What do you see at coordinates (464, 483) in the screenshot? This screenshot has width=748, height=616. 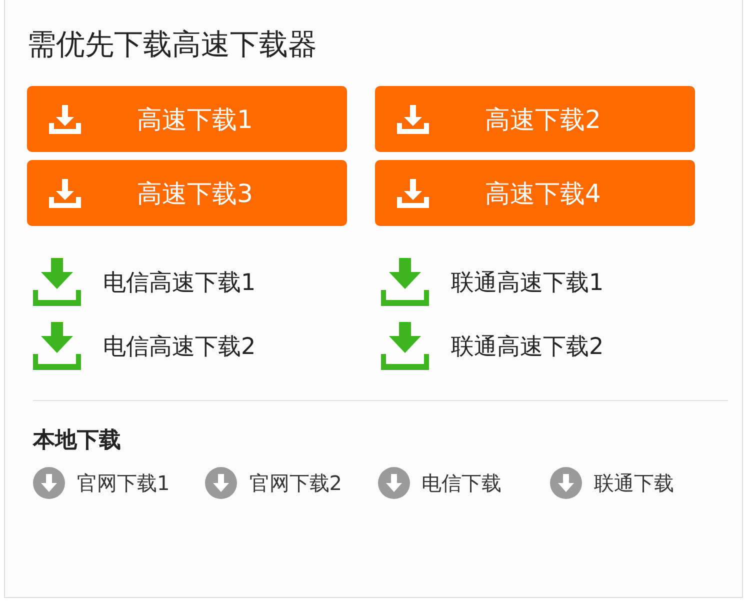 I see `local-download-link: 电信下载` at bounding box center [464, 483].